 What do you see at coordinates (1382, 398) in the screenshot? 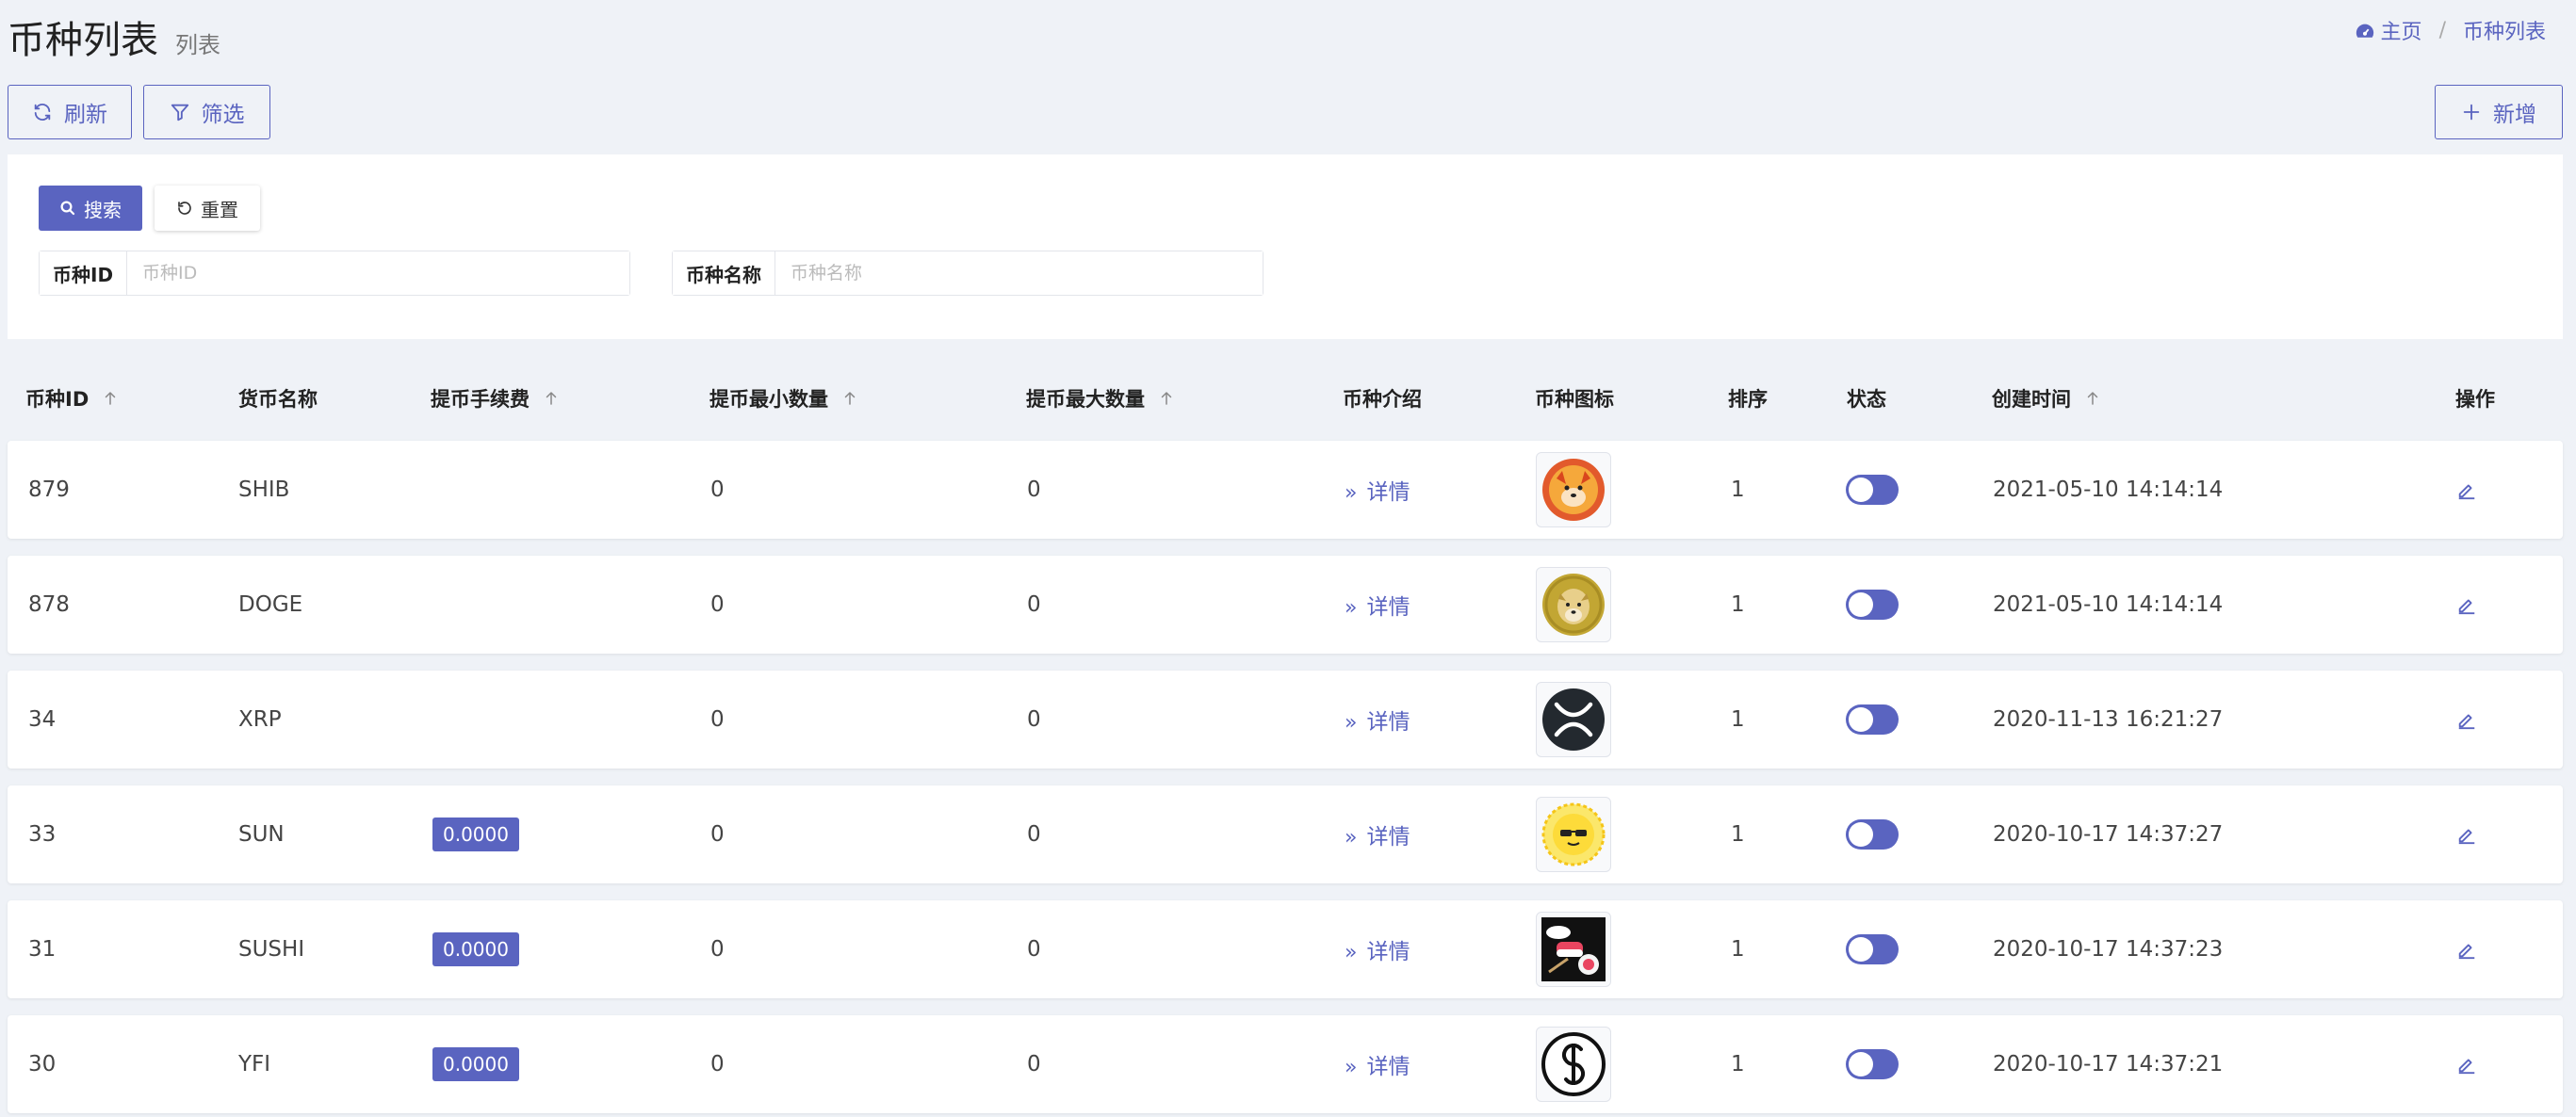
I see `column-header-intro: 币种介绍` at bounding box center [1382, 398].